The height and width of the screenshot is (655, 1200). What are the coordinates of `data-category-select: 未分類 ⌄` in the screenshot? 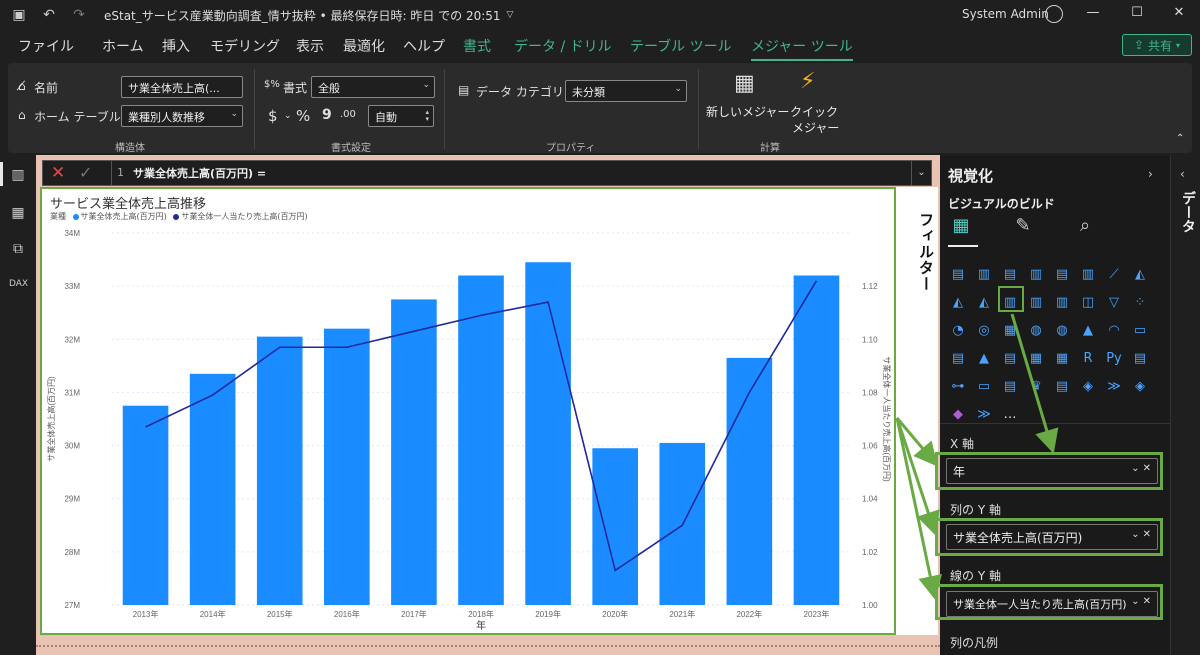 It's located at (626, 91).